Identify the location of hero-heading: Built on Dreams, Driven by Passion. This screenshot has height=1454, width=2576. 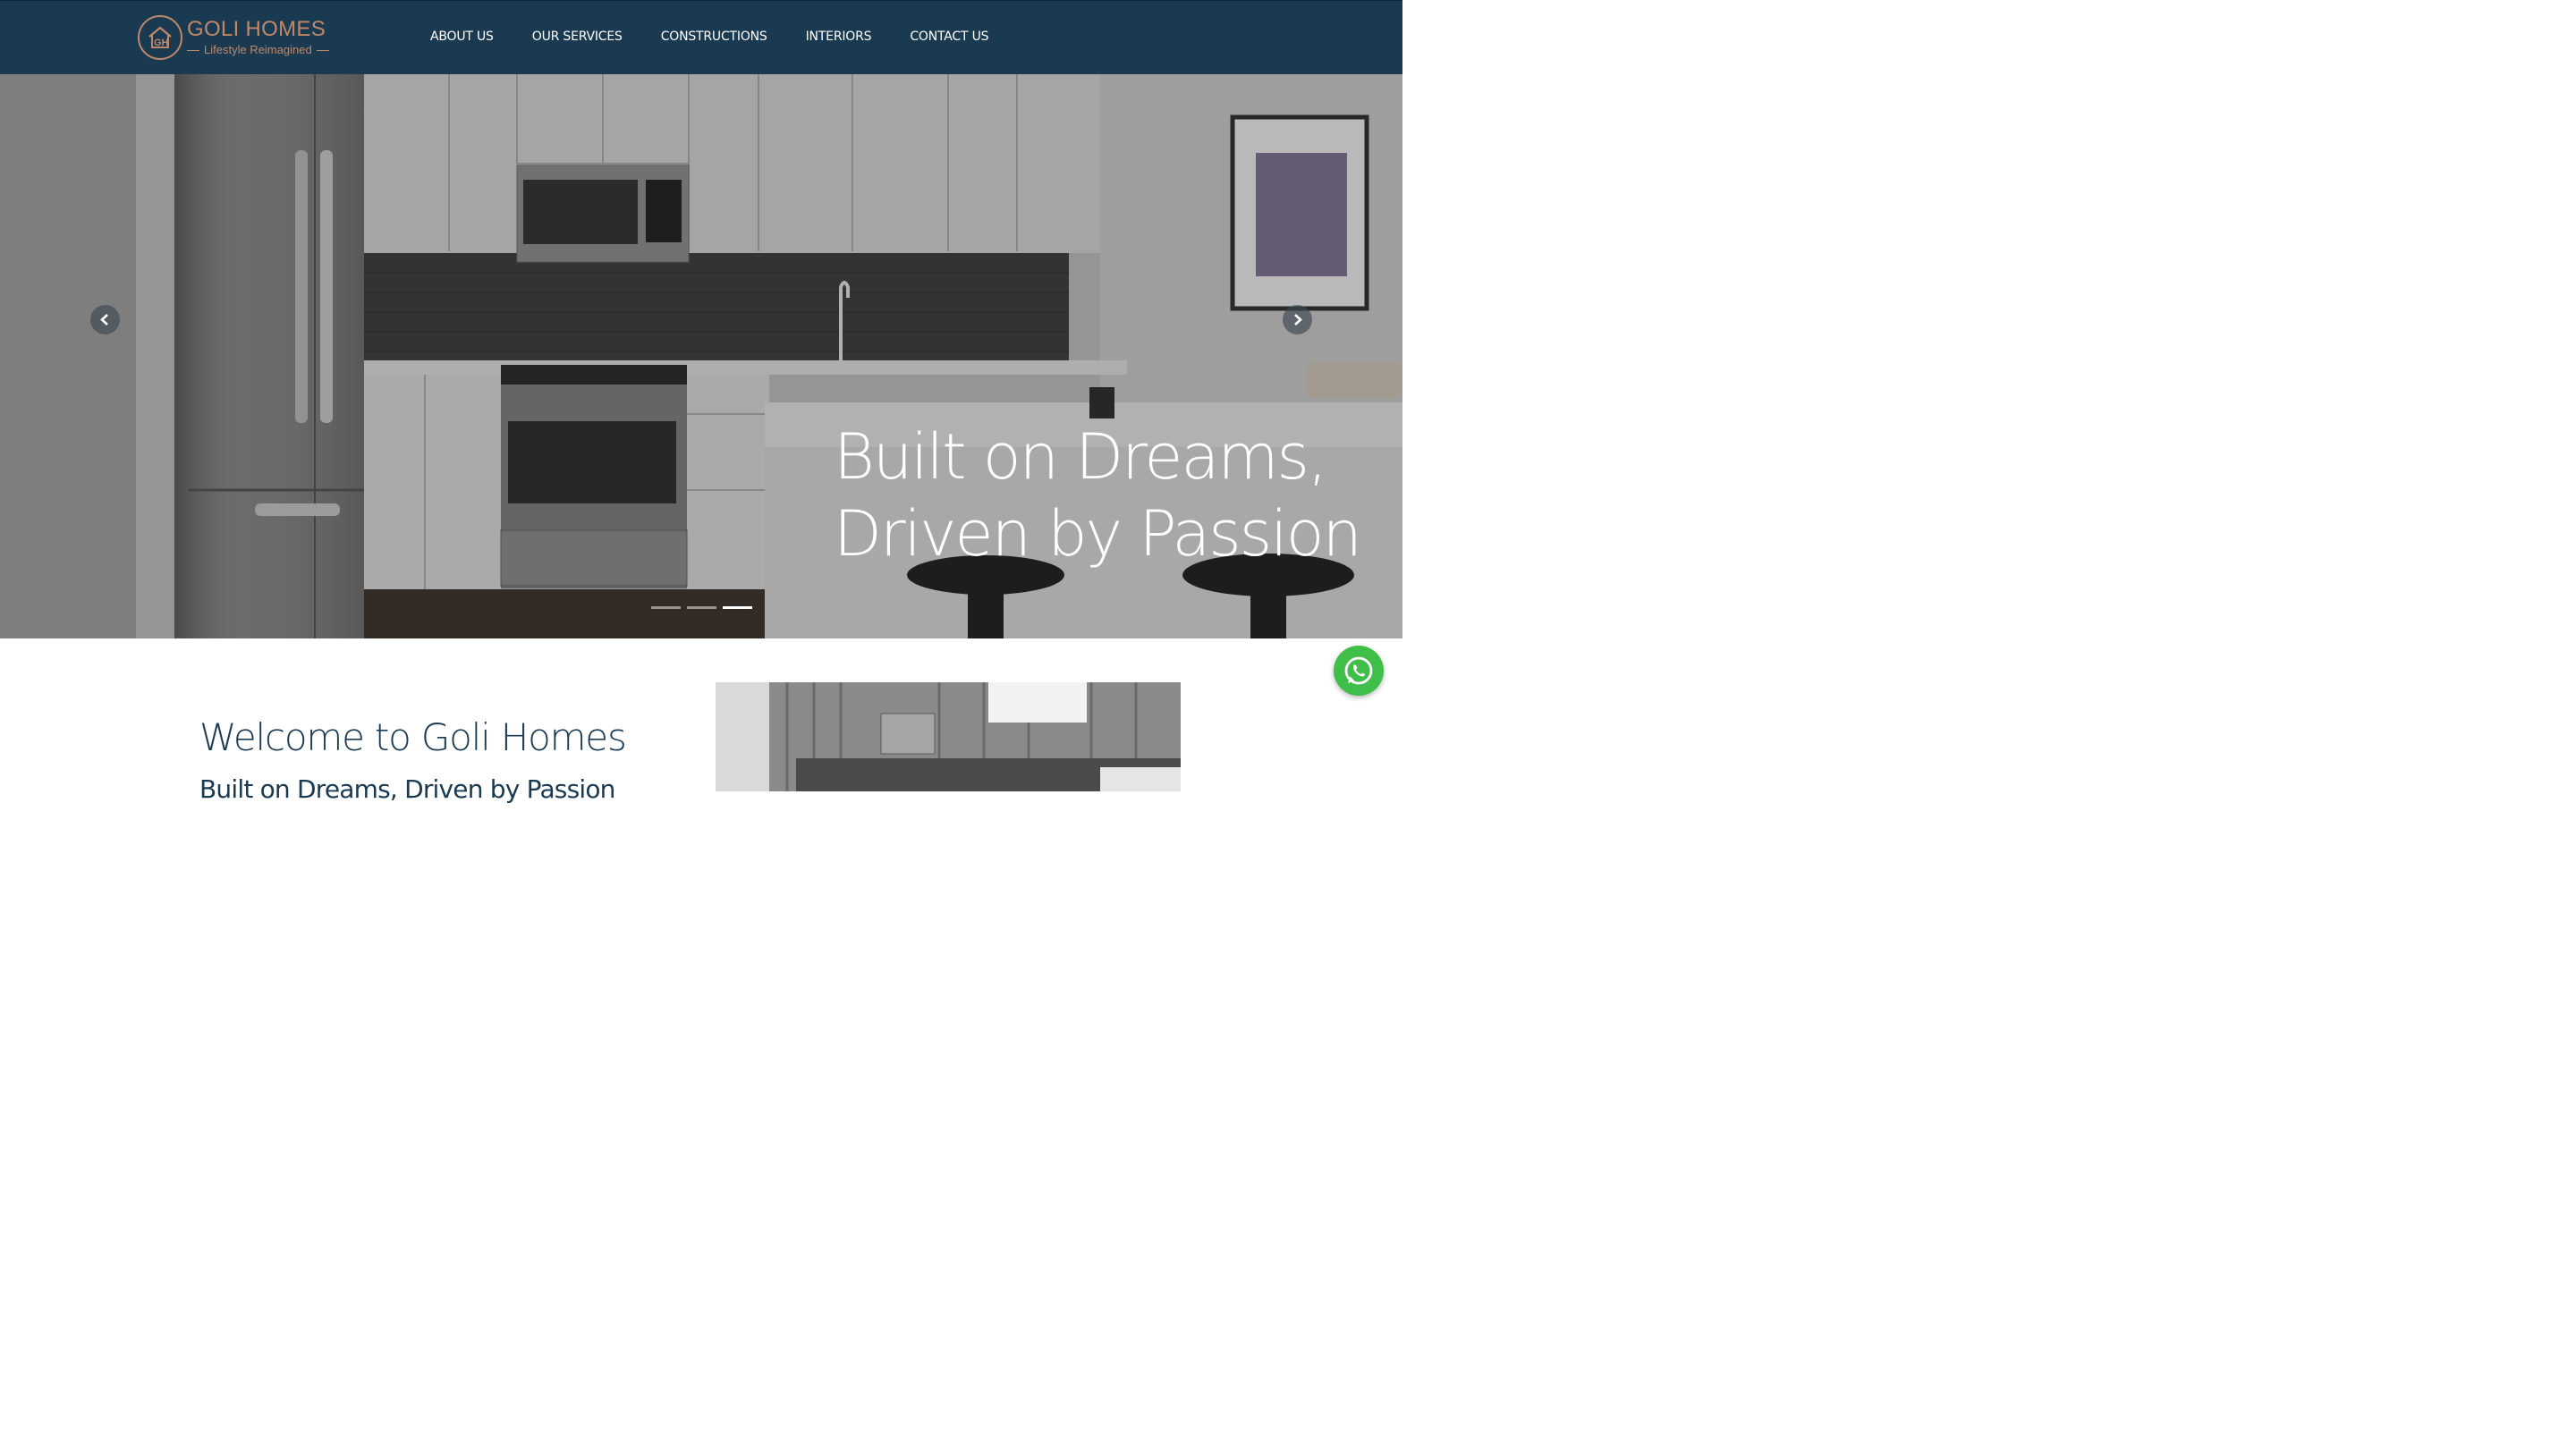
(1098, 495).